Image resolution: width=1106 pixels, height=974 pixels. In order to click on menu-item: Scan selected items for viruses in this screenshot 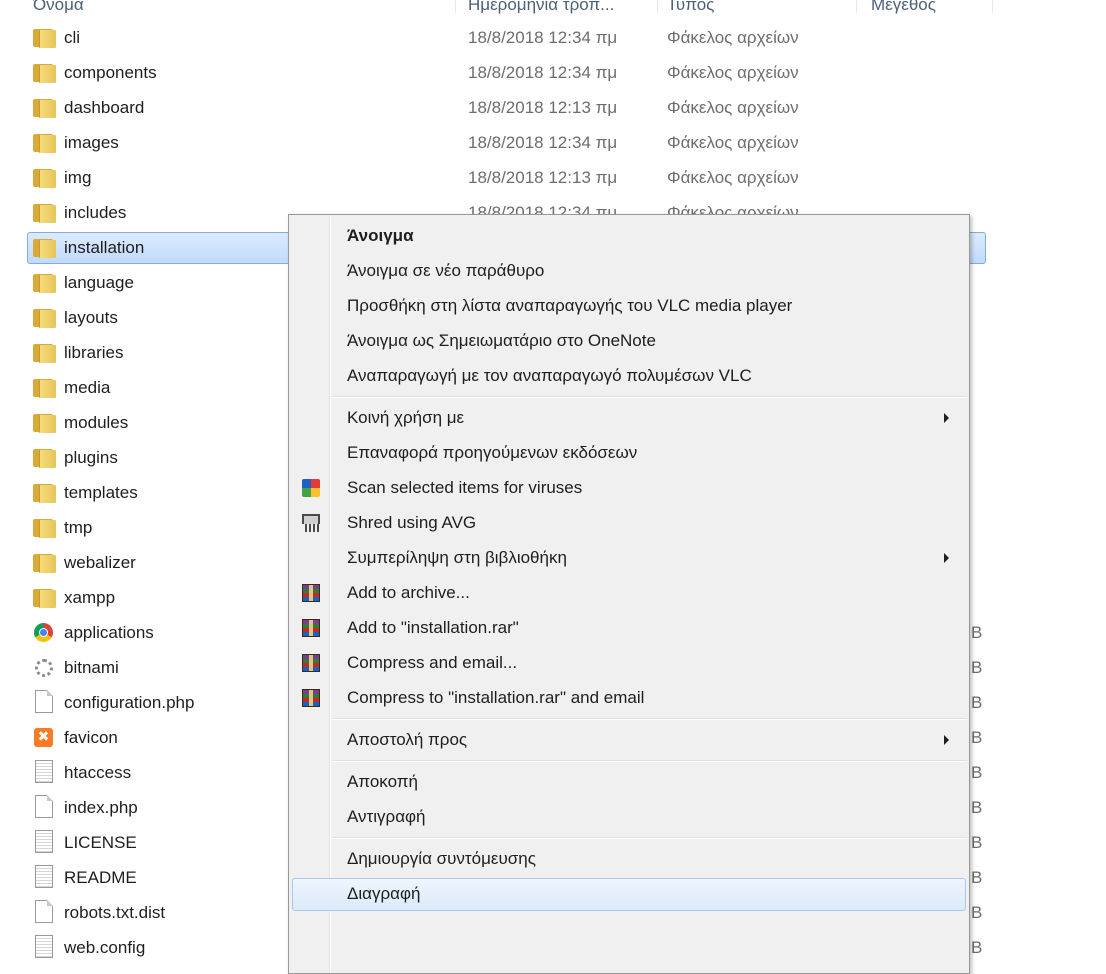, I will do `click(629, 488)`.